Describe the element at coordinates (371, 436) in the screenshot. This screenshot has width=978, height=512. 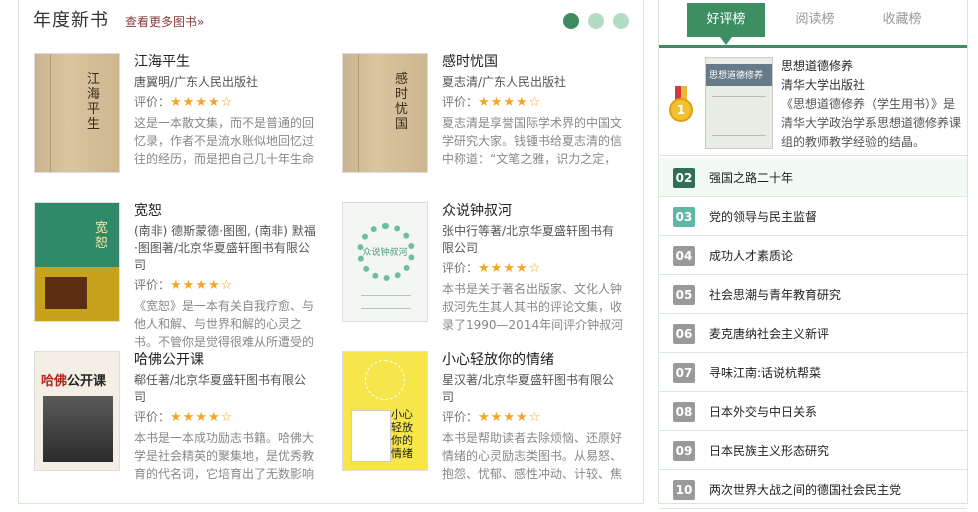
I see `cover-paper` at that location.